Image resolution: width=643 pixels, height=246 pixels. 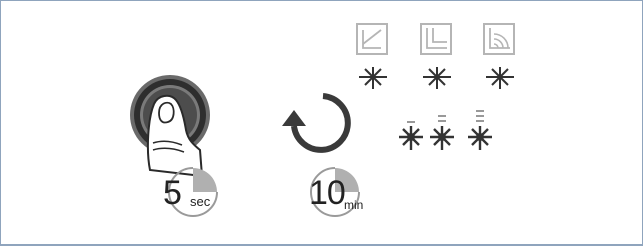 I want to click on led-level-2-icon, so click(x=442, y=132).